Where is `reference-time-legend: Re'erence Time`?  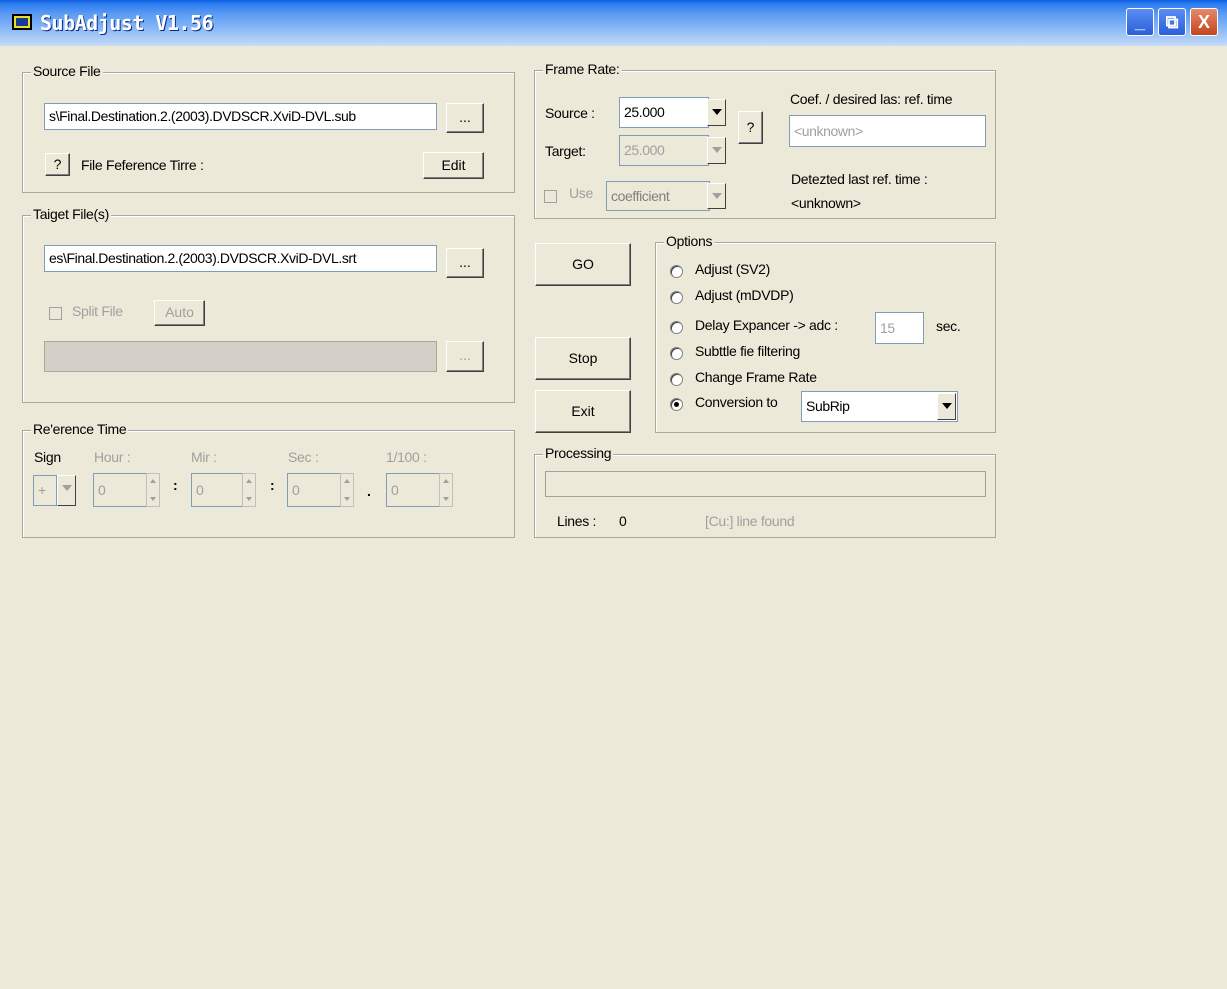 reference-time-legend: Re'erence Time is located at coordinates (80, 429).